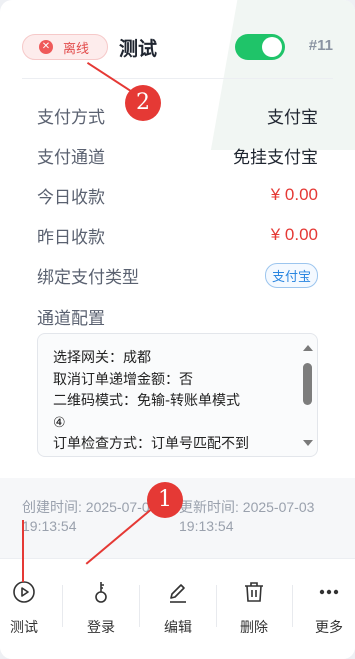  I want to click on edit-button: 编辑, so click(178, 608).